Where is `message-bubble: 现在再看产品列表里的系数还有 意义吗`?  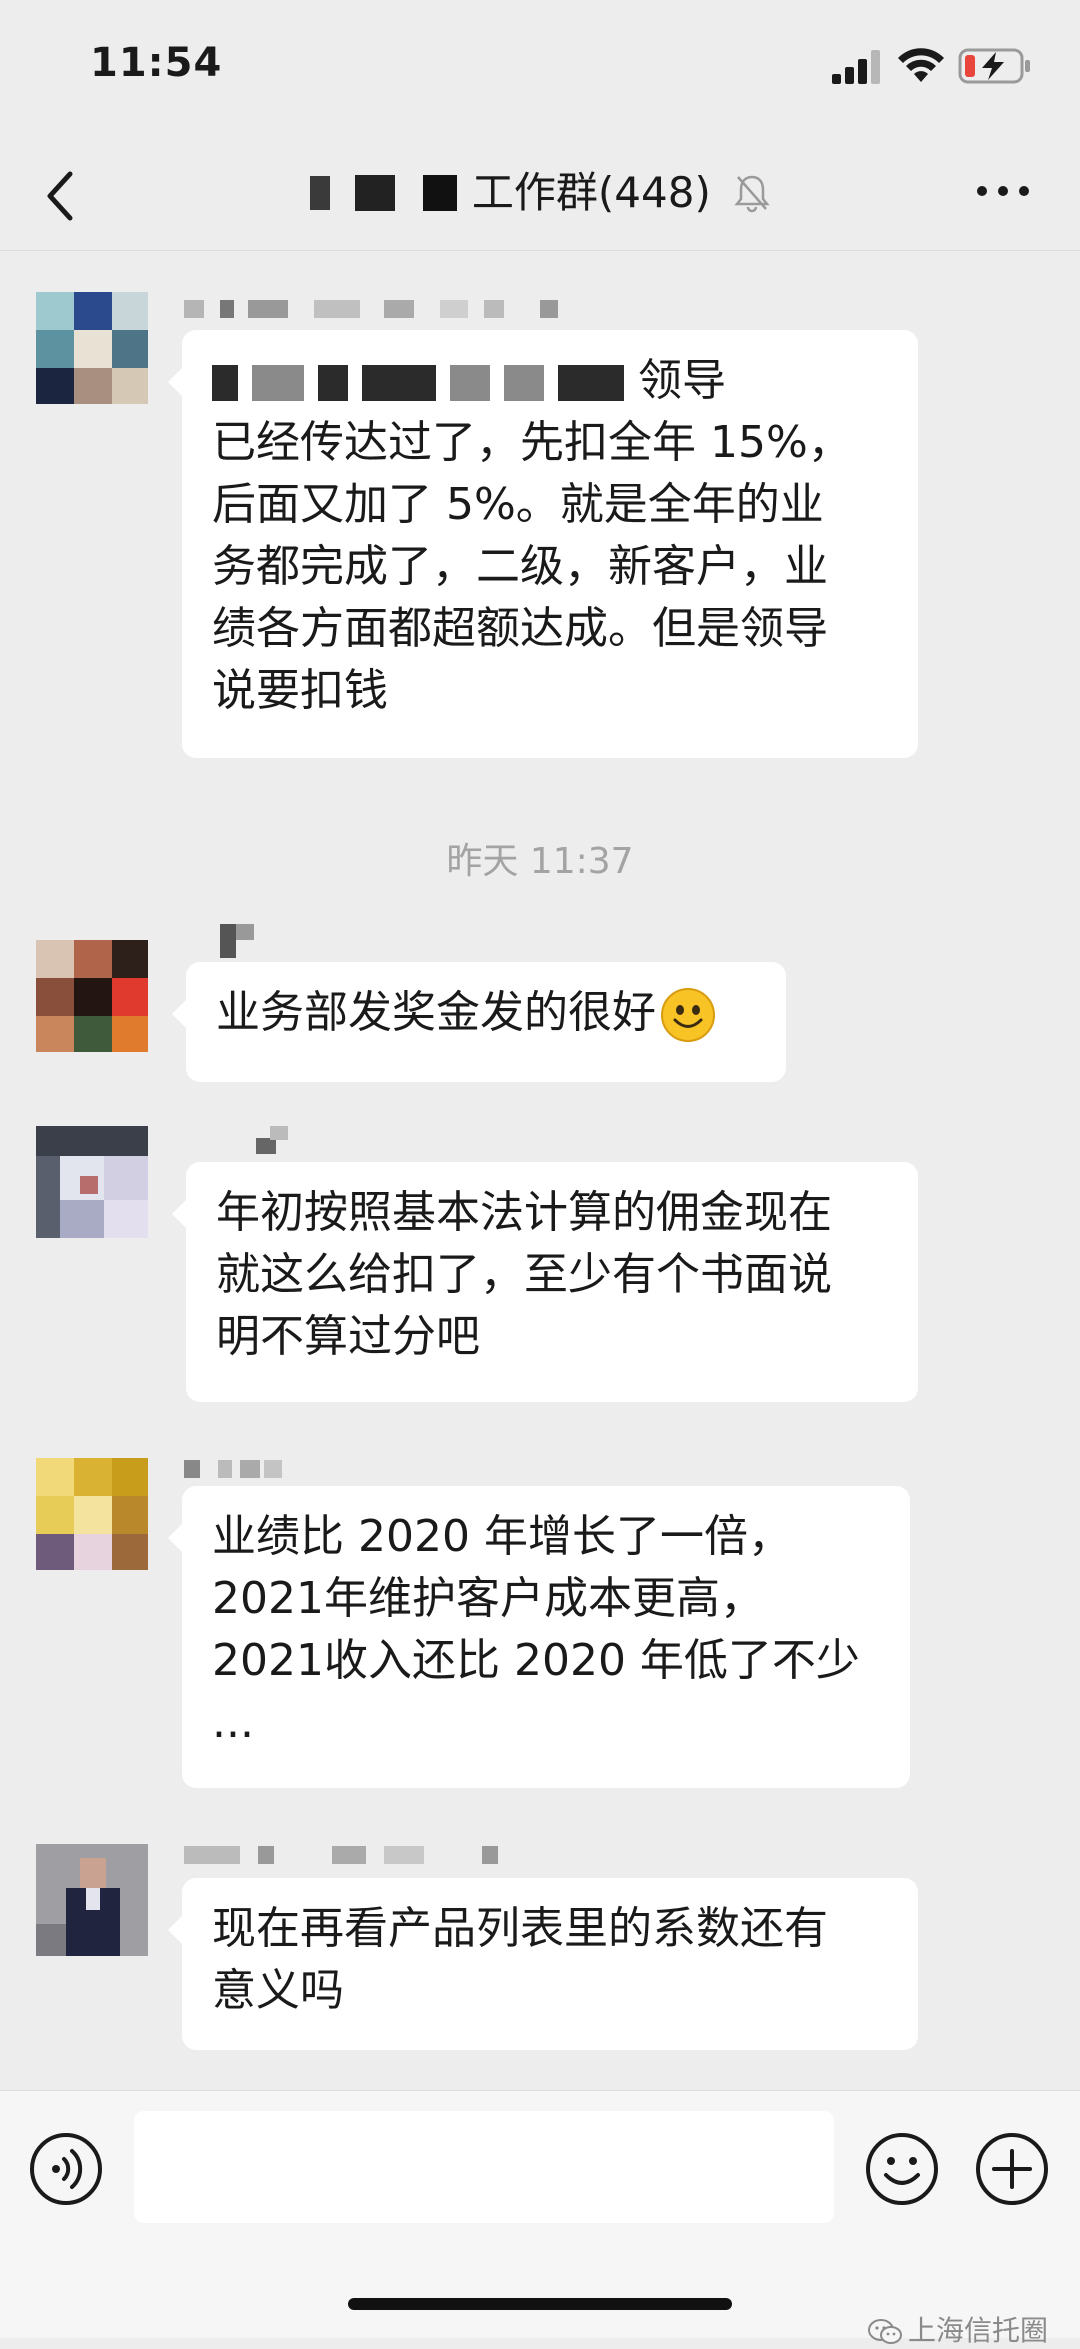
message-bubble: 现在再看产品列表里的系数还有 意义吗 is located at coordinates (543, 1964).